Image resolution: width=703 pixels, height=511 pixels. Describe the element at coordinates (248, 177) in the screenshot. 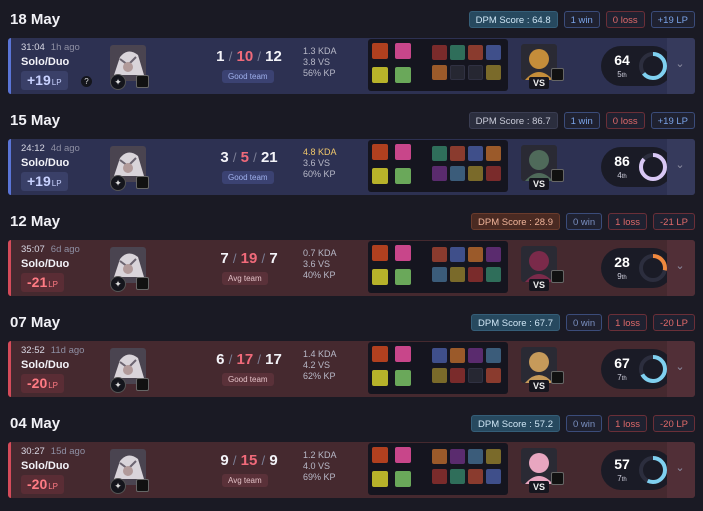

I see `team-rating-tag: Good team` at that location.